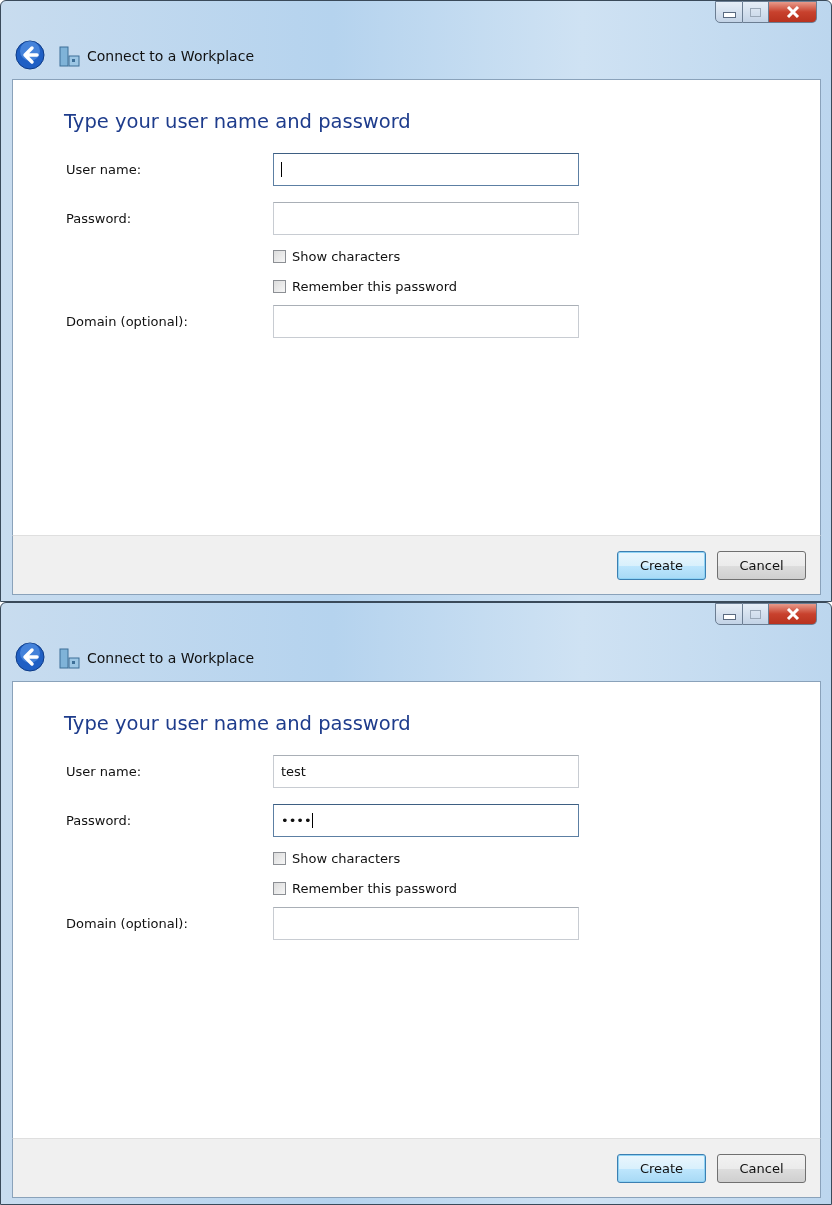 The width and height of the screenshot is (832, 1205). I want to click on input-field: ••••, so click(426, 820).